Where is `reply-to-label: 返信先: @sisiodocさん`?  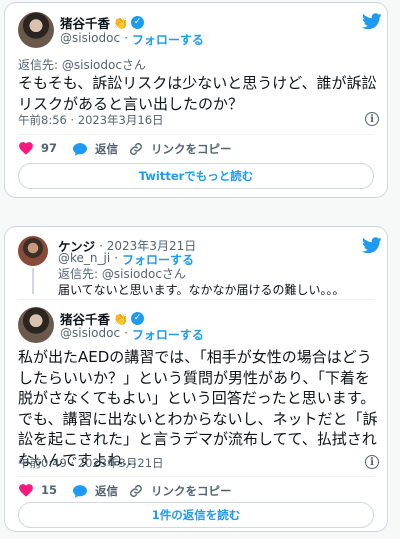
reply-to-label: 返信先: @sisiodocさん is located at coordinates (82, 64).